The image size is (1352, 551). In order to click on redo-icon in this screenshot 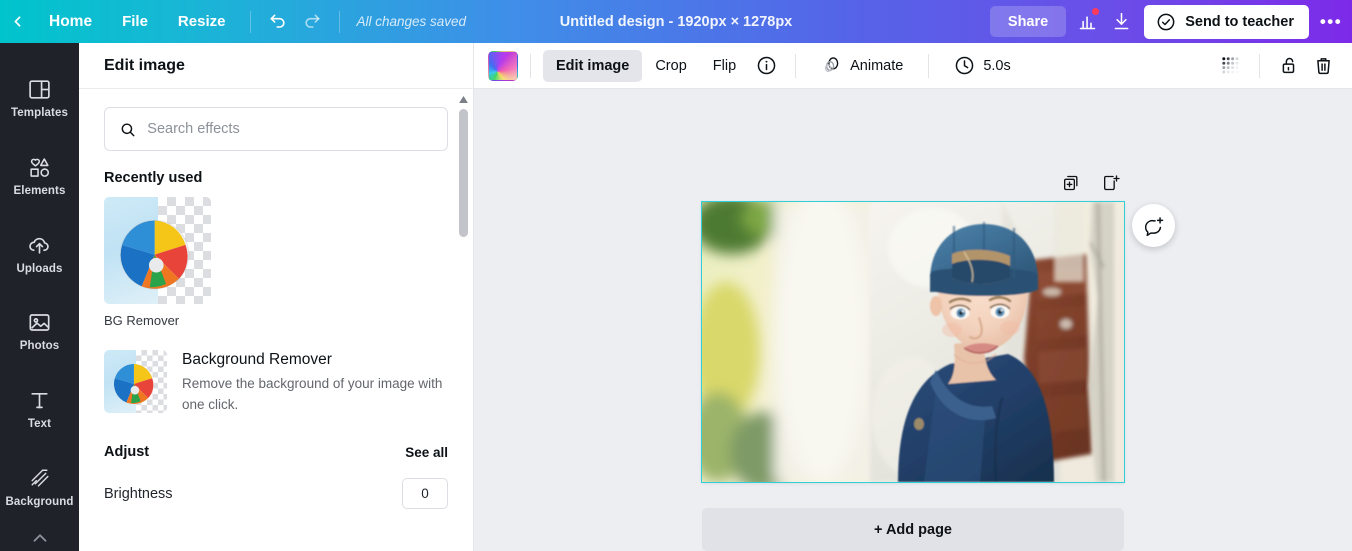, I will do `click(312, 21)`.